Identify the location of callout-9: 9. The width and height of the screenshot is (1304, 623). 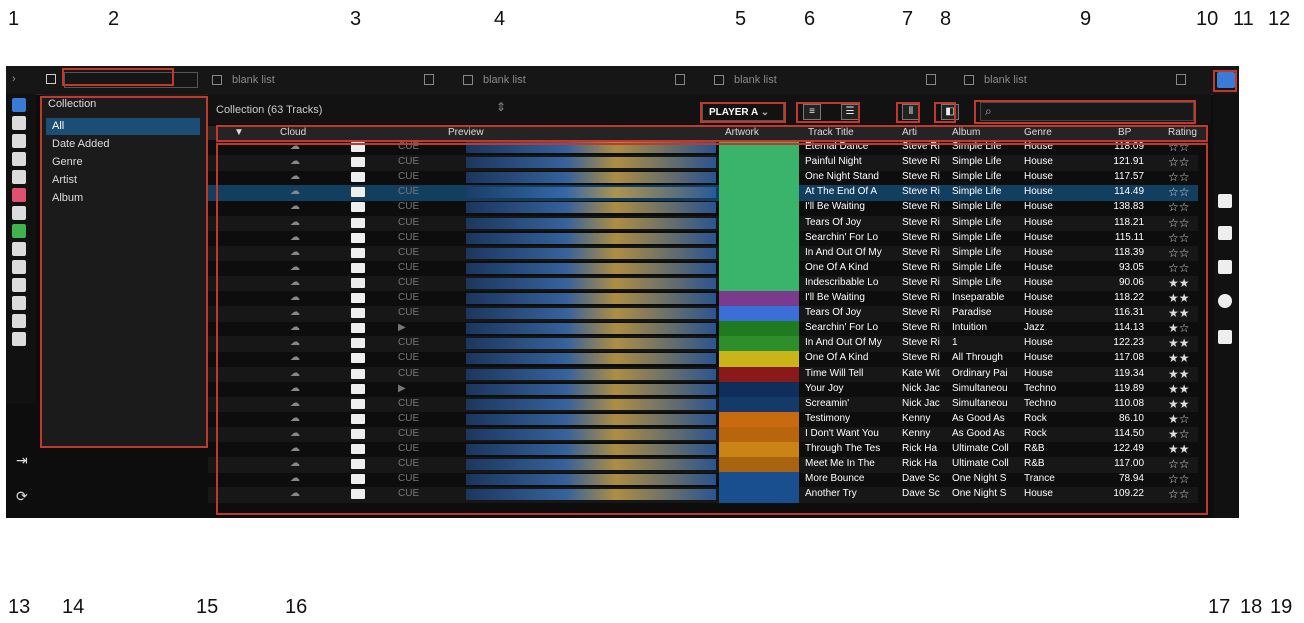
(1086, 19).